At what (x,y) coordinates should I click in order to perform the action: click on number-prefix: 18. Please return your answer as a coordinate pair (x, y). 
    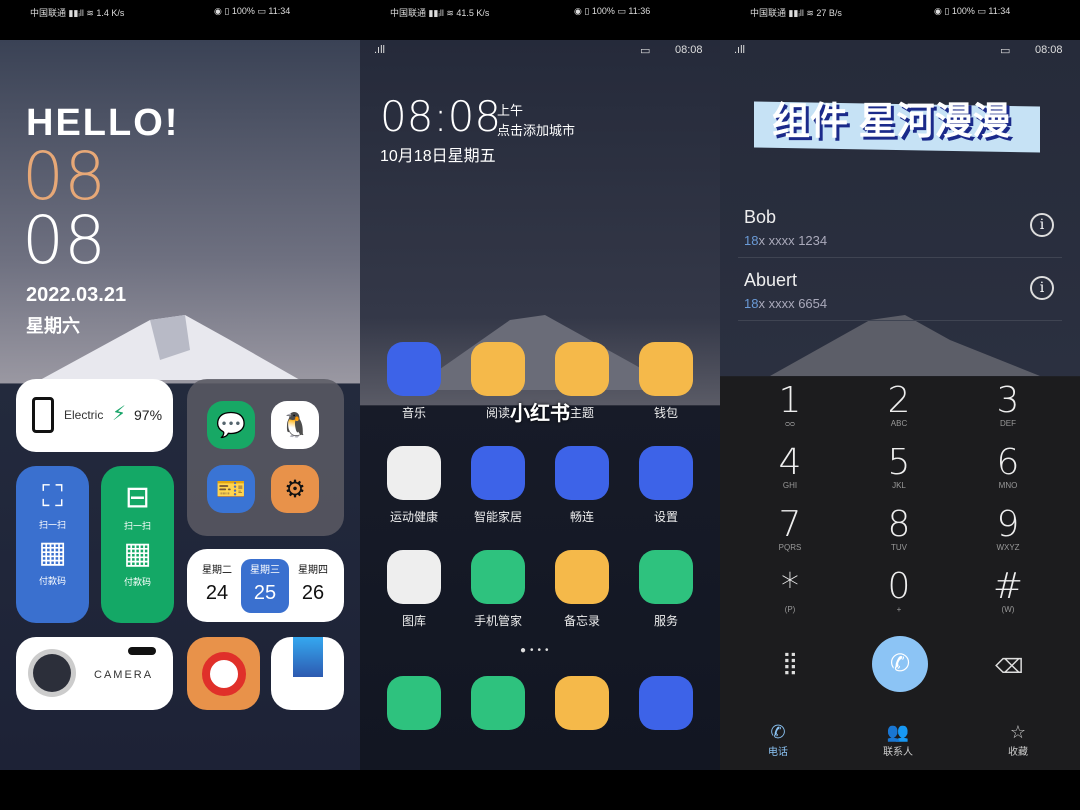
    Looking at the image, I should click on (751, 303).